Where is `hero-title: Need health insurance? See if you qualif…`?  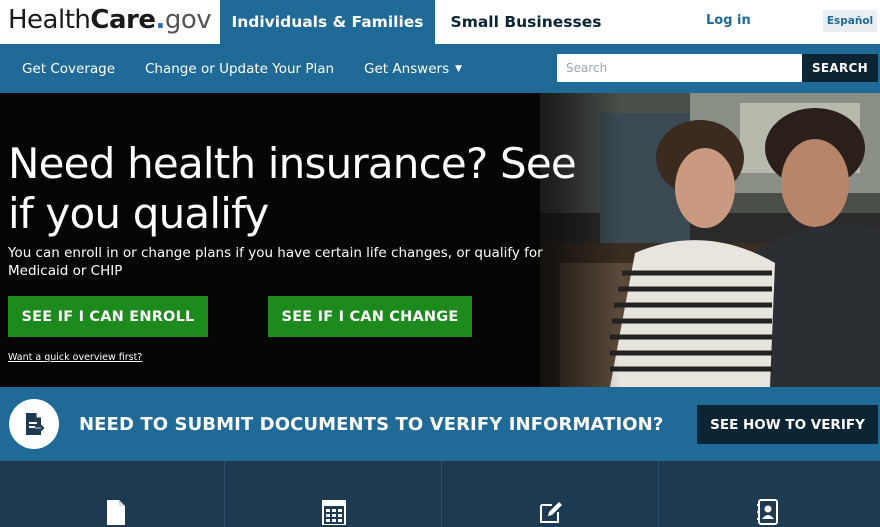 hero-title: Need health insurance? See if you qualif… is located at coordinates (292, 188).